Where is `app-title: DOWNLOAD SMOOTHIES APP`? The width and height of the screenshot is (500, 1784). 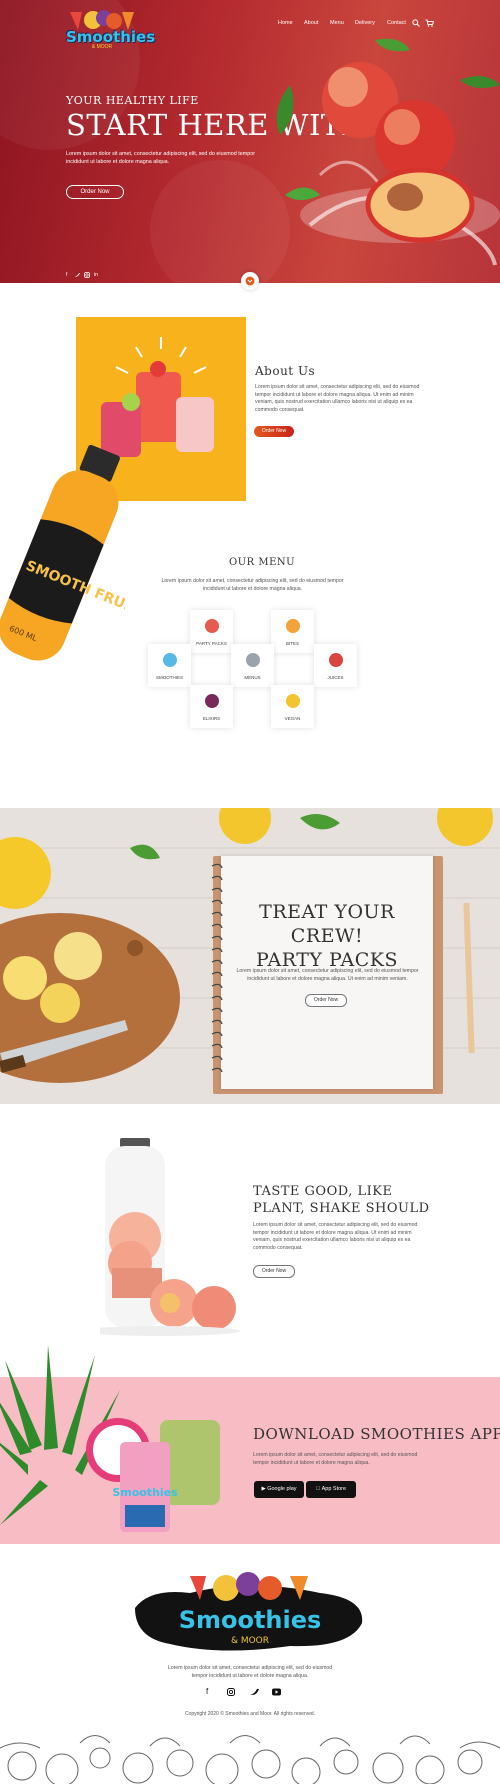
app-title: DOWNLOAD SMOOTHIES APP is located at coordinates (376, 1434).